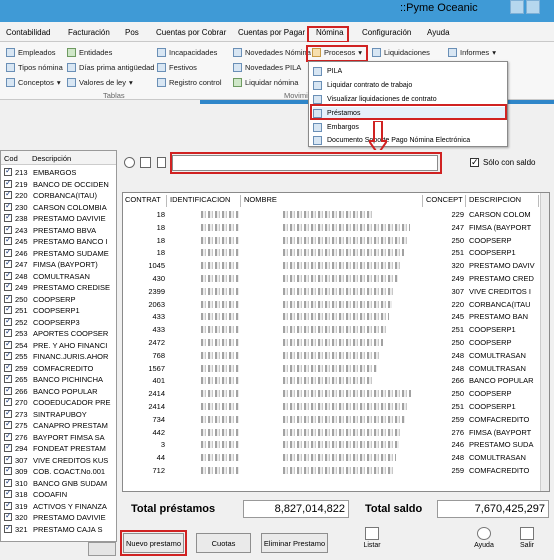  Describe the element at coordinates (386, 32) in the screenshot. I see `tab-configuracion: Configuración` at that location.